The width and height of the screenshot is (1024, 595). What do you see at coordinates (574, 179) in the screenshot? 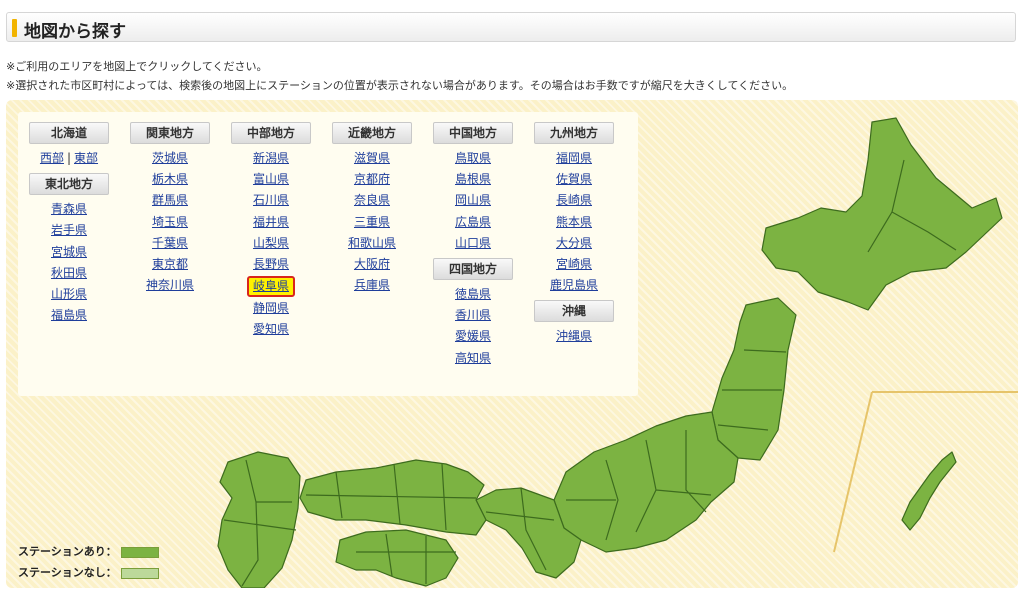
I see `pref-link-saga: 佐賀県` at bounding box center [574, 179].